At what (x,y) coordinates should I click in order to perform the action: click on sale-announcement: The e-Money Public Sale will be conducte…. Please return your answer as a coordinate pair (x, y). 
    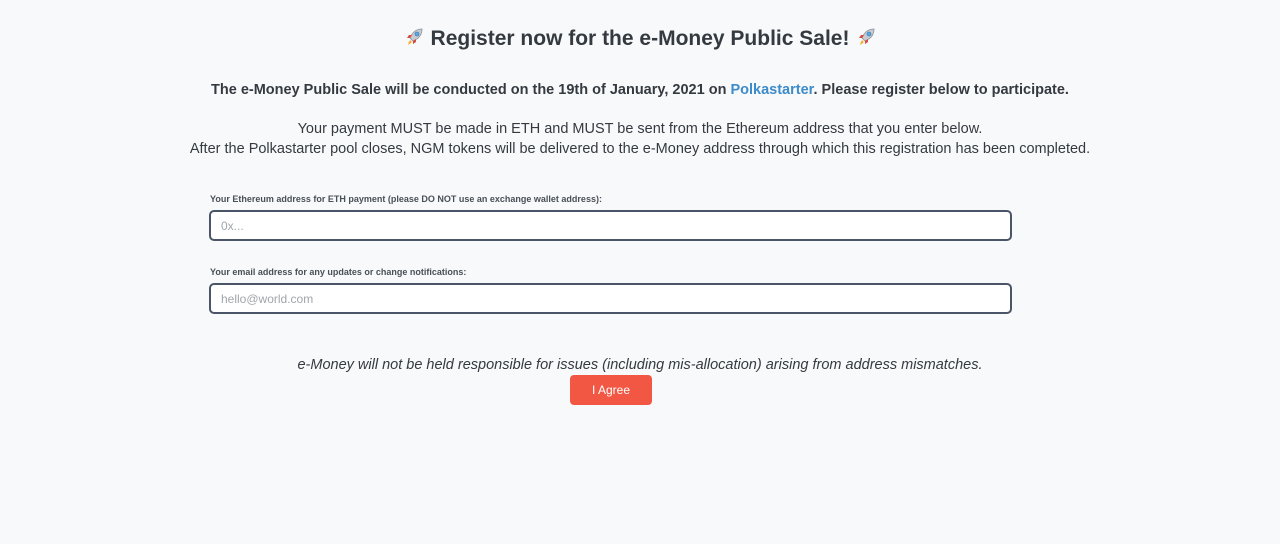
    Looking at the image, I should click on (640, 90).